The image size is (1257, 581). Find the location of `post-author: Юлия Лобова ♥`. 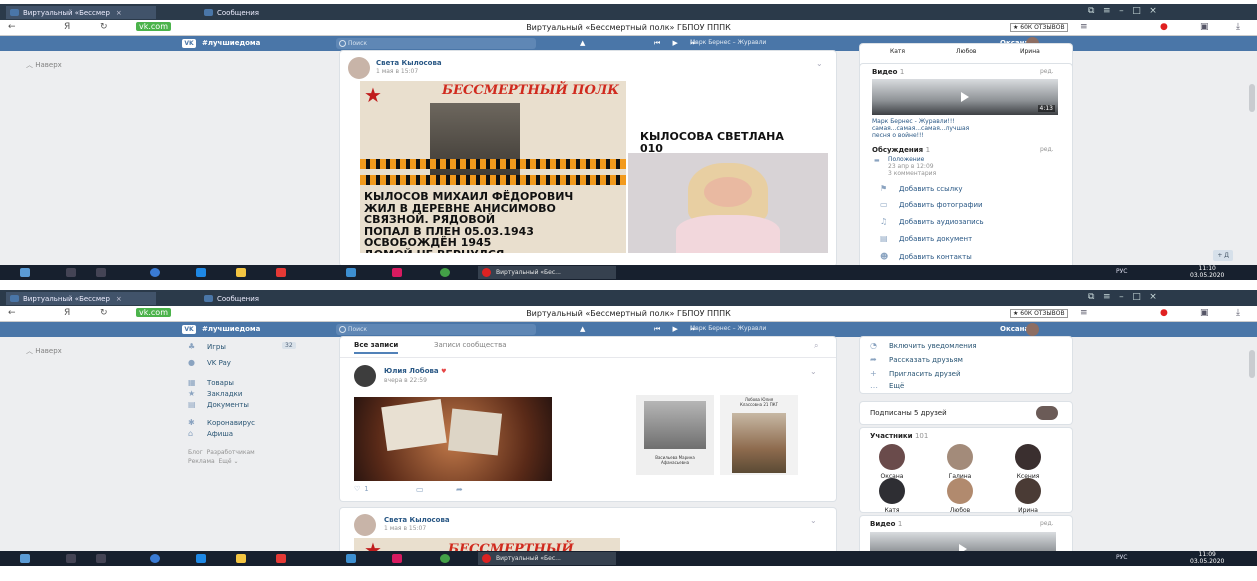

post-author: Юлия Лобова ♥ is located at coordinates (415, 371).